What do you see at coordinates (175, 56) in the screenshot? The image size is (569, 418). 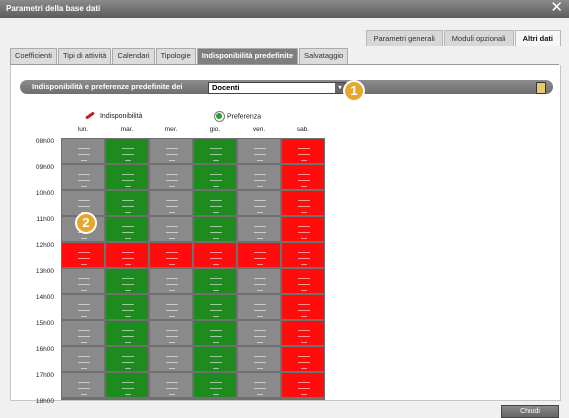 I see `tab-3: Tipologie` at bounding box center [175, 56].